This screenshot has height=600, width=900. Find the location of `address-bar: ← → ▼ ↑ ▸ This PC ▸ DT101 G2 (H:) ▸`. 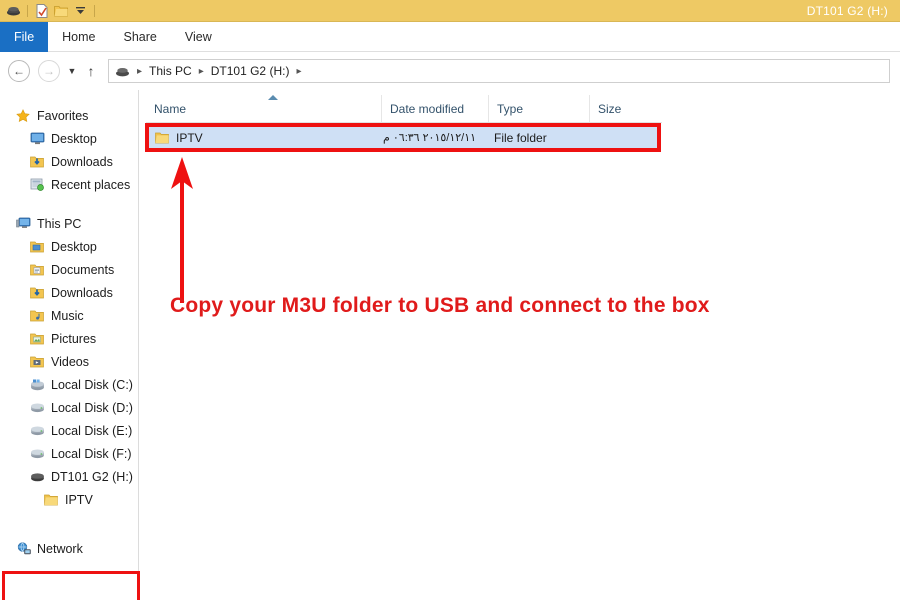

address-bar: ← → ▼ ↑ ▸ This PC ▸ DT101 G2 (H:) ▸ is located at coordinates (450, 71).